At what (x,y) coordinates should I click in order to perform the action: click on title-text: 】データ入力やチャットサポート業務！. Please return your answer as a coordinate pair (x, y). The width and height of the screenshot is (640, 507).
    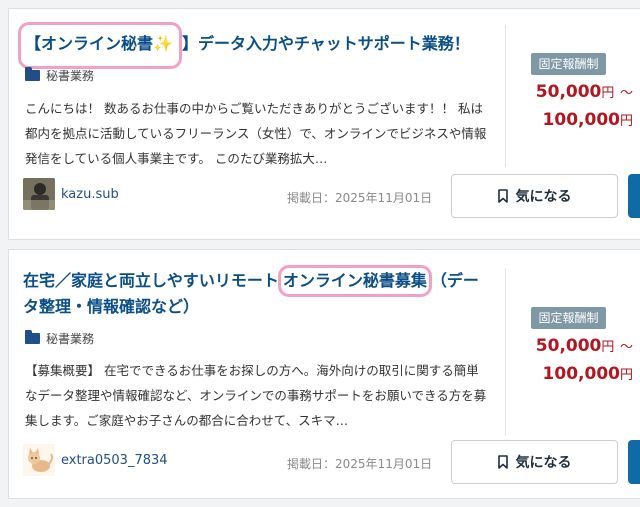
    Looking at the image, I should click on (325, 43).